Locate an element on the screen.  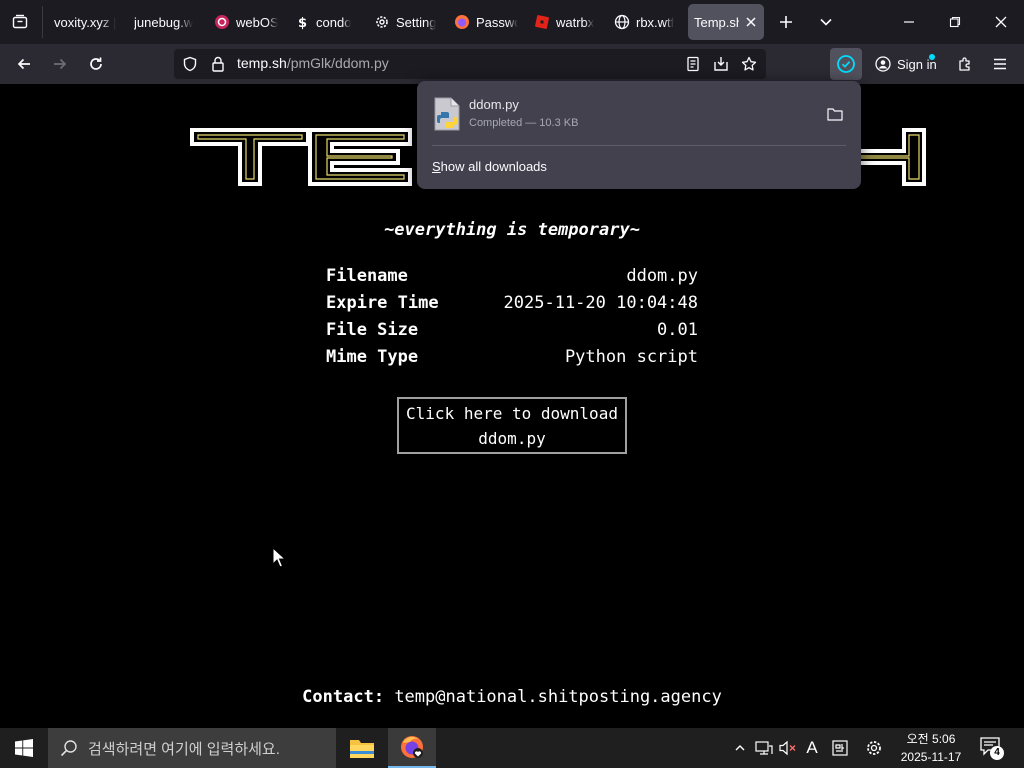
reader-view-icon is located at coordinates (693, 64).